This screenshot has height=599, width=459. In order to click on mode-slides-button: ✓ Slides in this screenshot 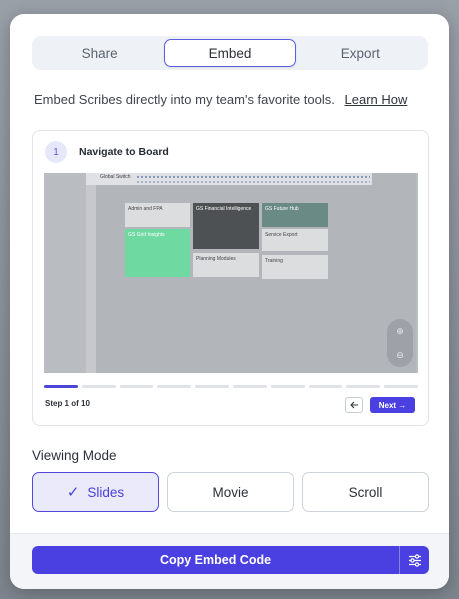, I will do `click(95, 492)`.